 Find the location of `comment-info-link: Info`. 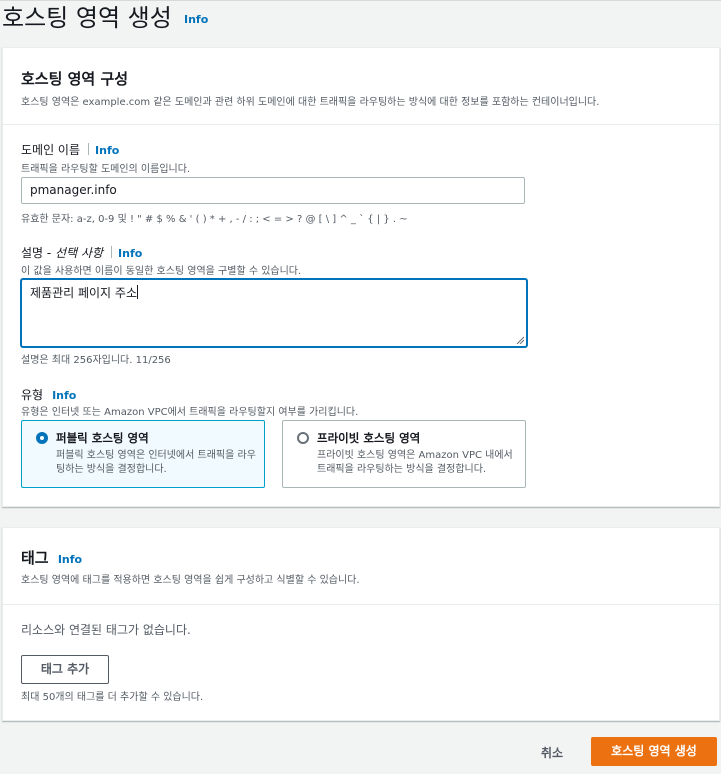

comment-info-link: Info is located at coordinates (130, 253).